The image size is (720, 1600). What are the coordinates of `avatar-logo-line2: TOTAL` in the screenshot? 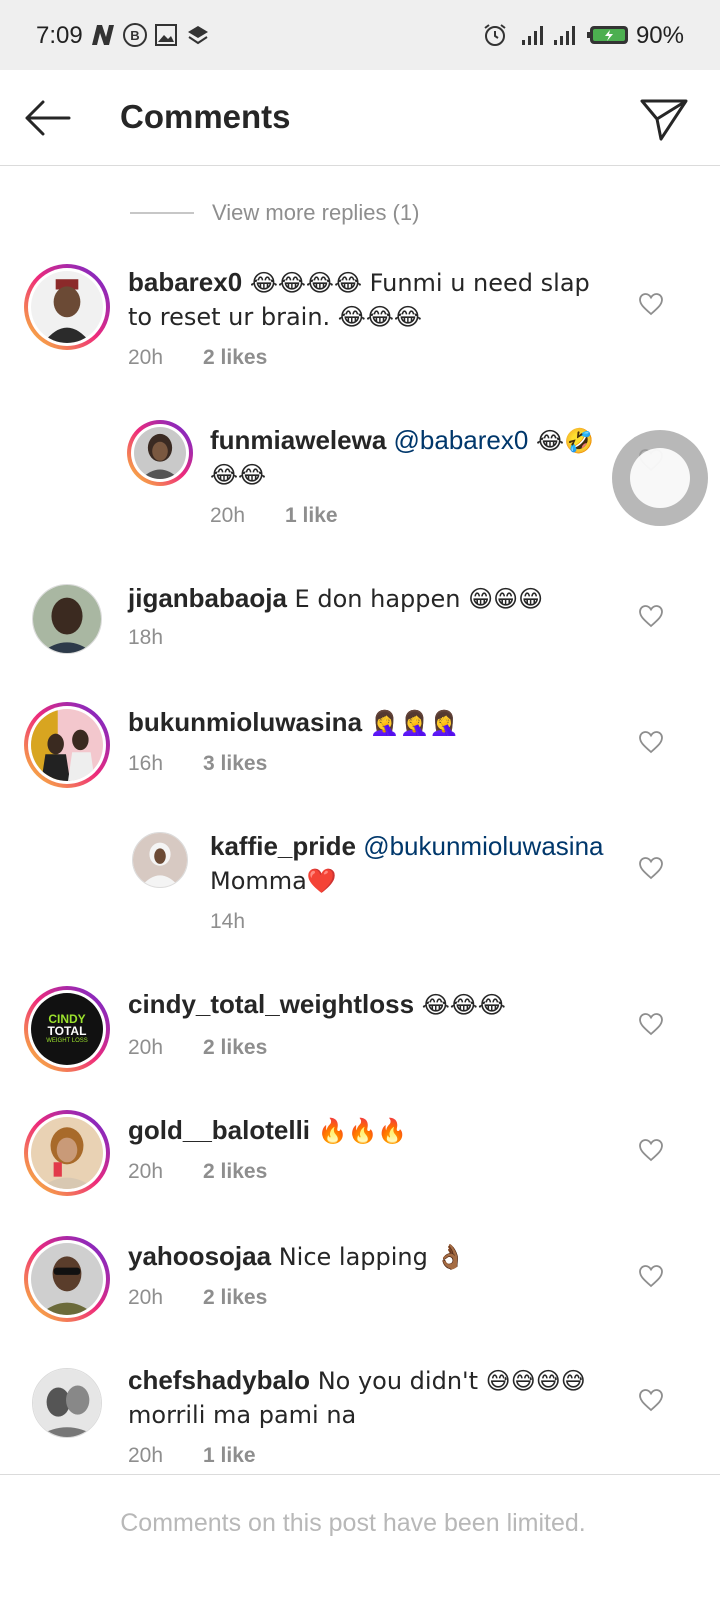 It's located at (67, 1031).